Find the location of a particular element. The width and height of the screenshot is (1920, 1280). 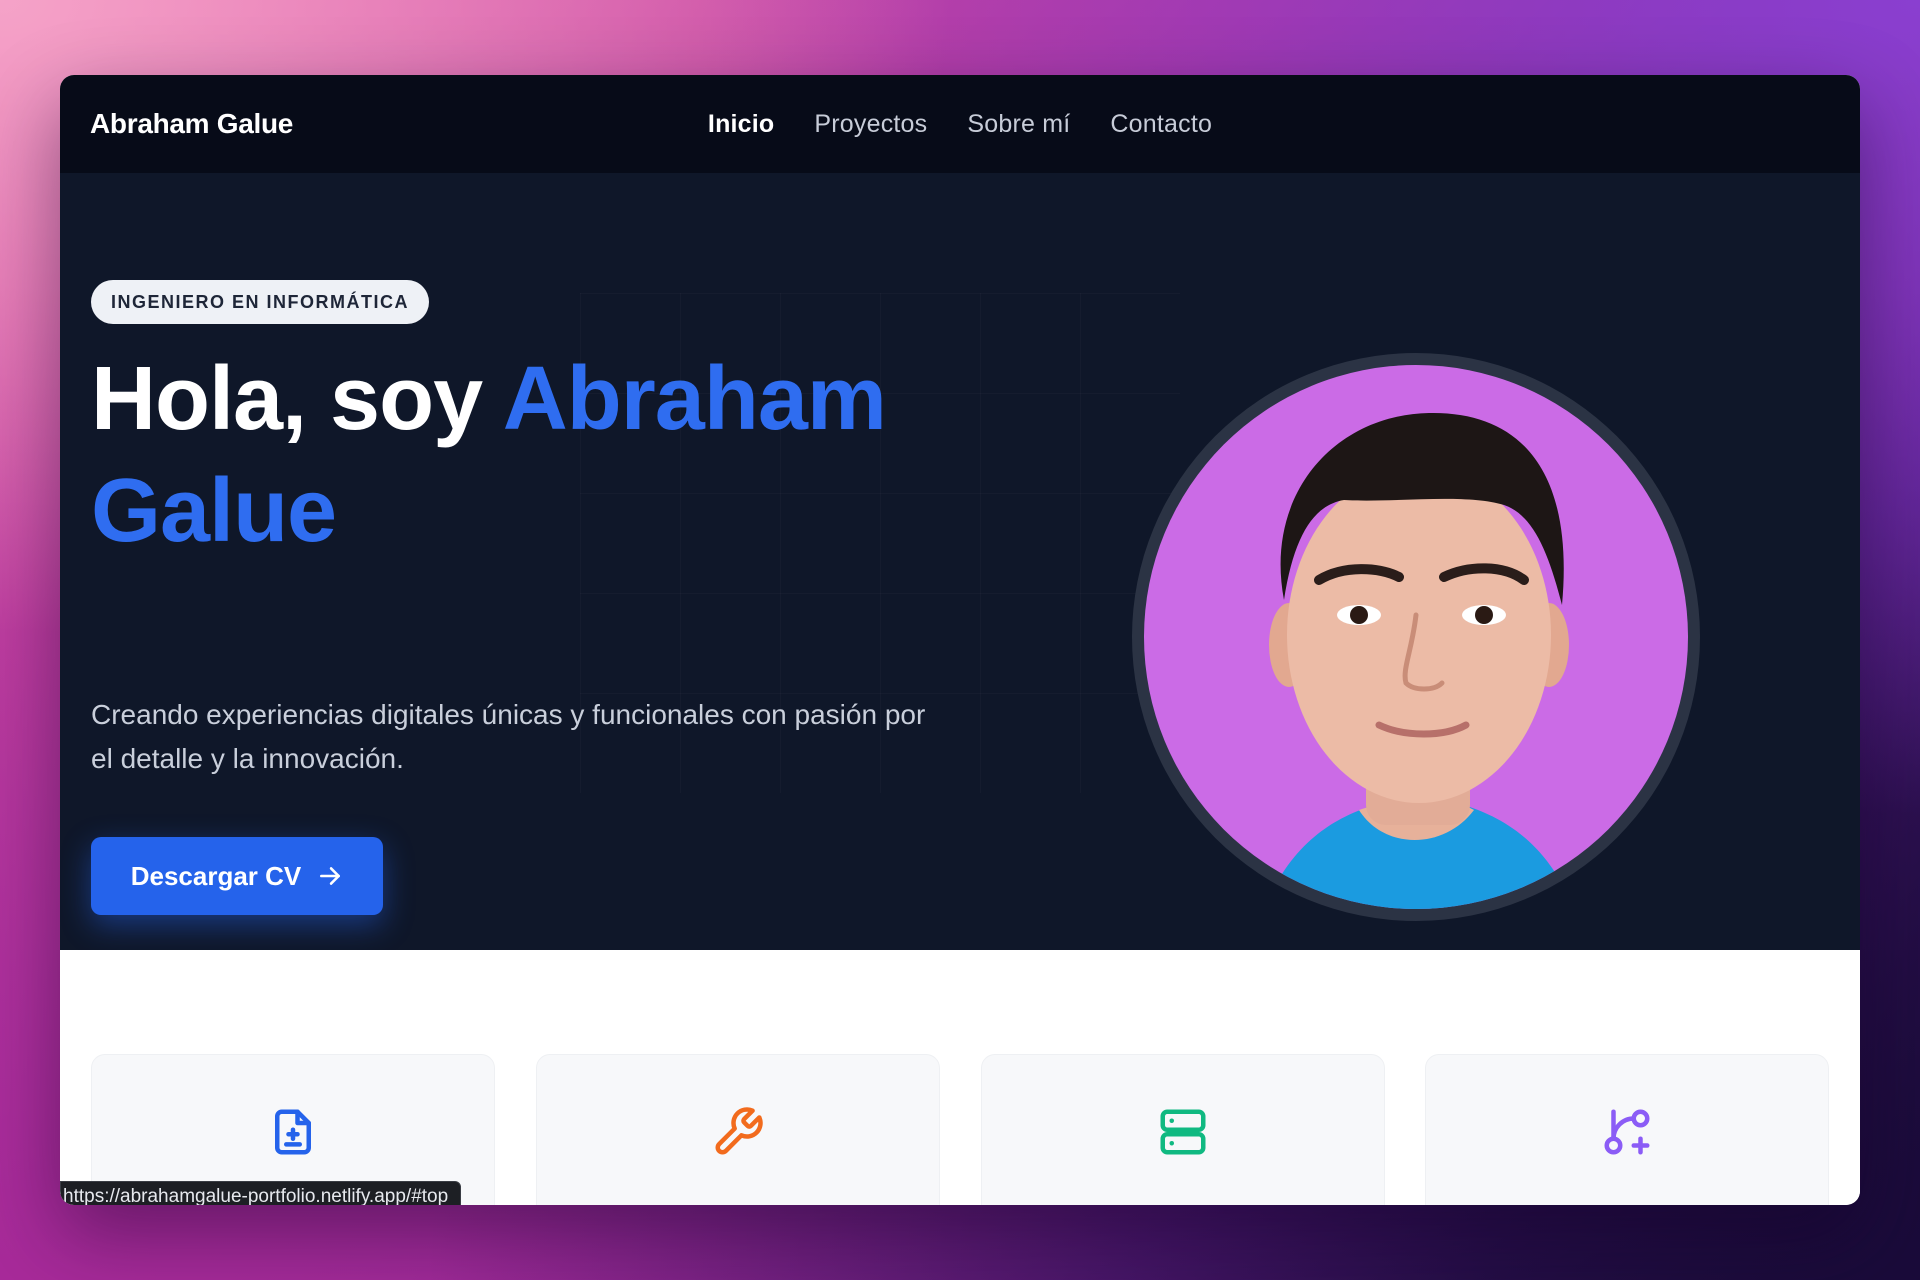

profile-photo is located at coordinates (1416, 637).